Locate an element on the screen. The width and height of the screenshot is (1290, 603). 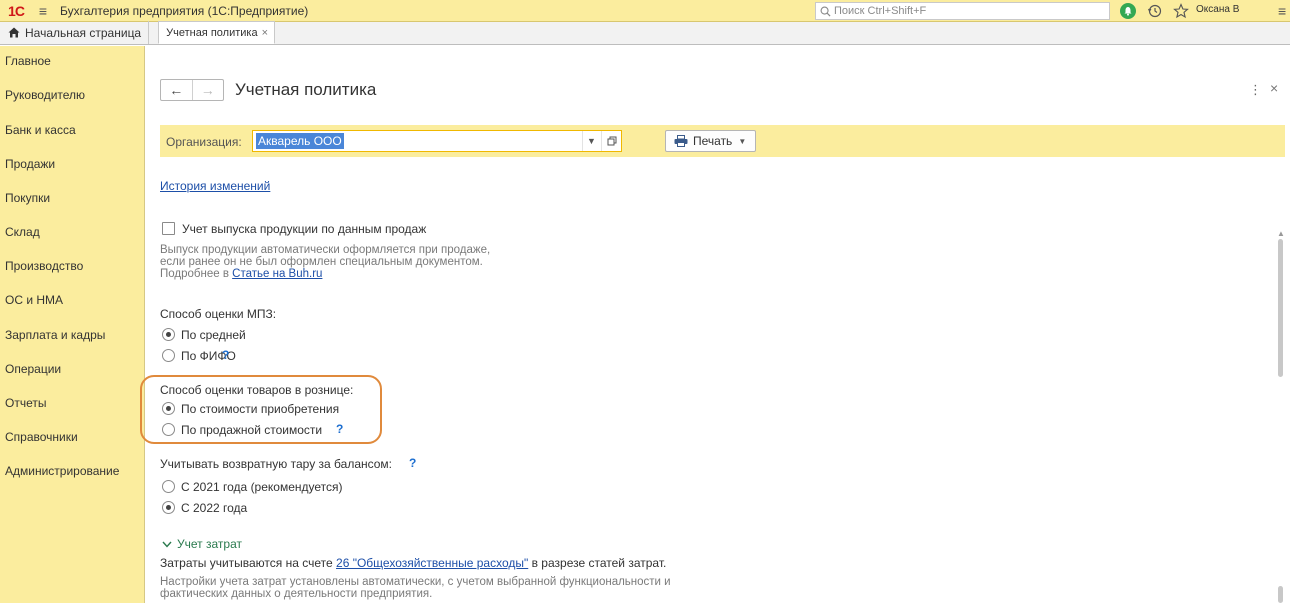
sidebar-item-sales: Продажи is located at coordinates (30, 164).